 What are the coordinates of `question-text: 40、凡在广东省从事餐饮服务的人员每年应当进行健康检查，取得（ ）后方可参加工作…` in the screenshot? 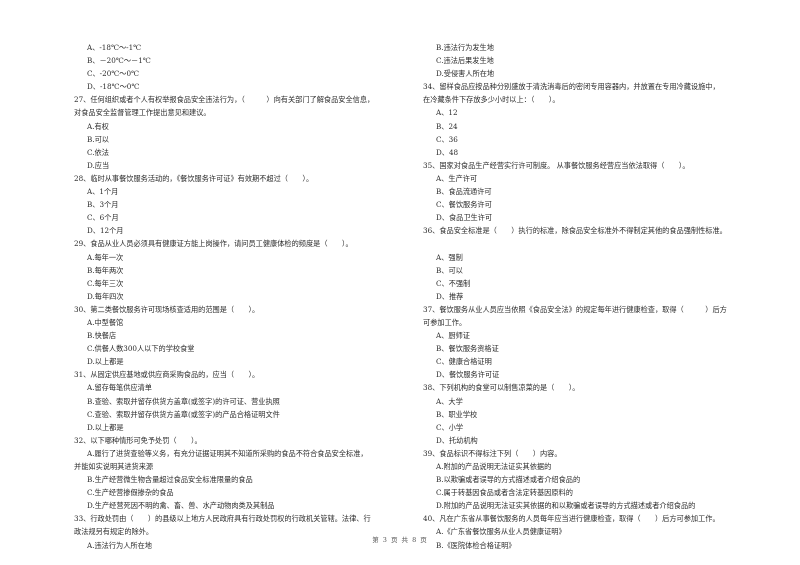 It's located at (571, 519).